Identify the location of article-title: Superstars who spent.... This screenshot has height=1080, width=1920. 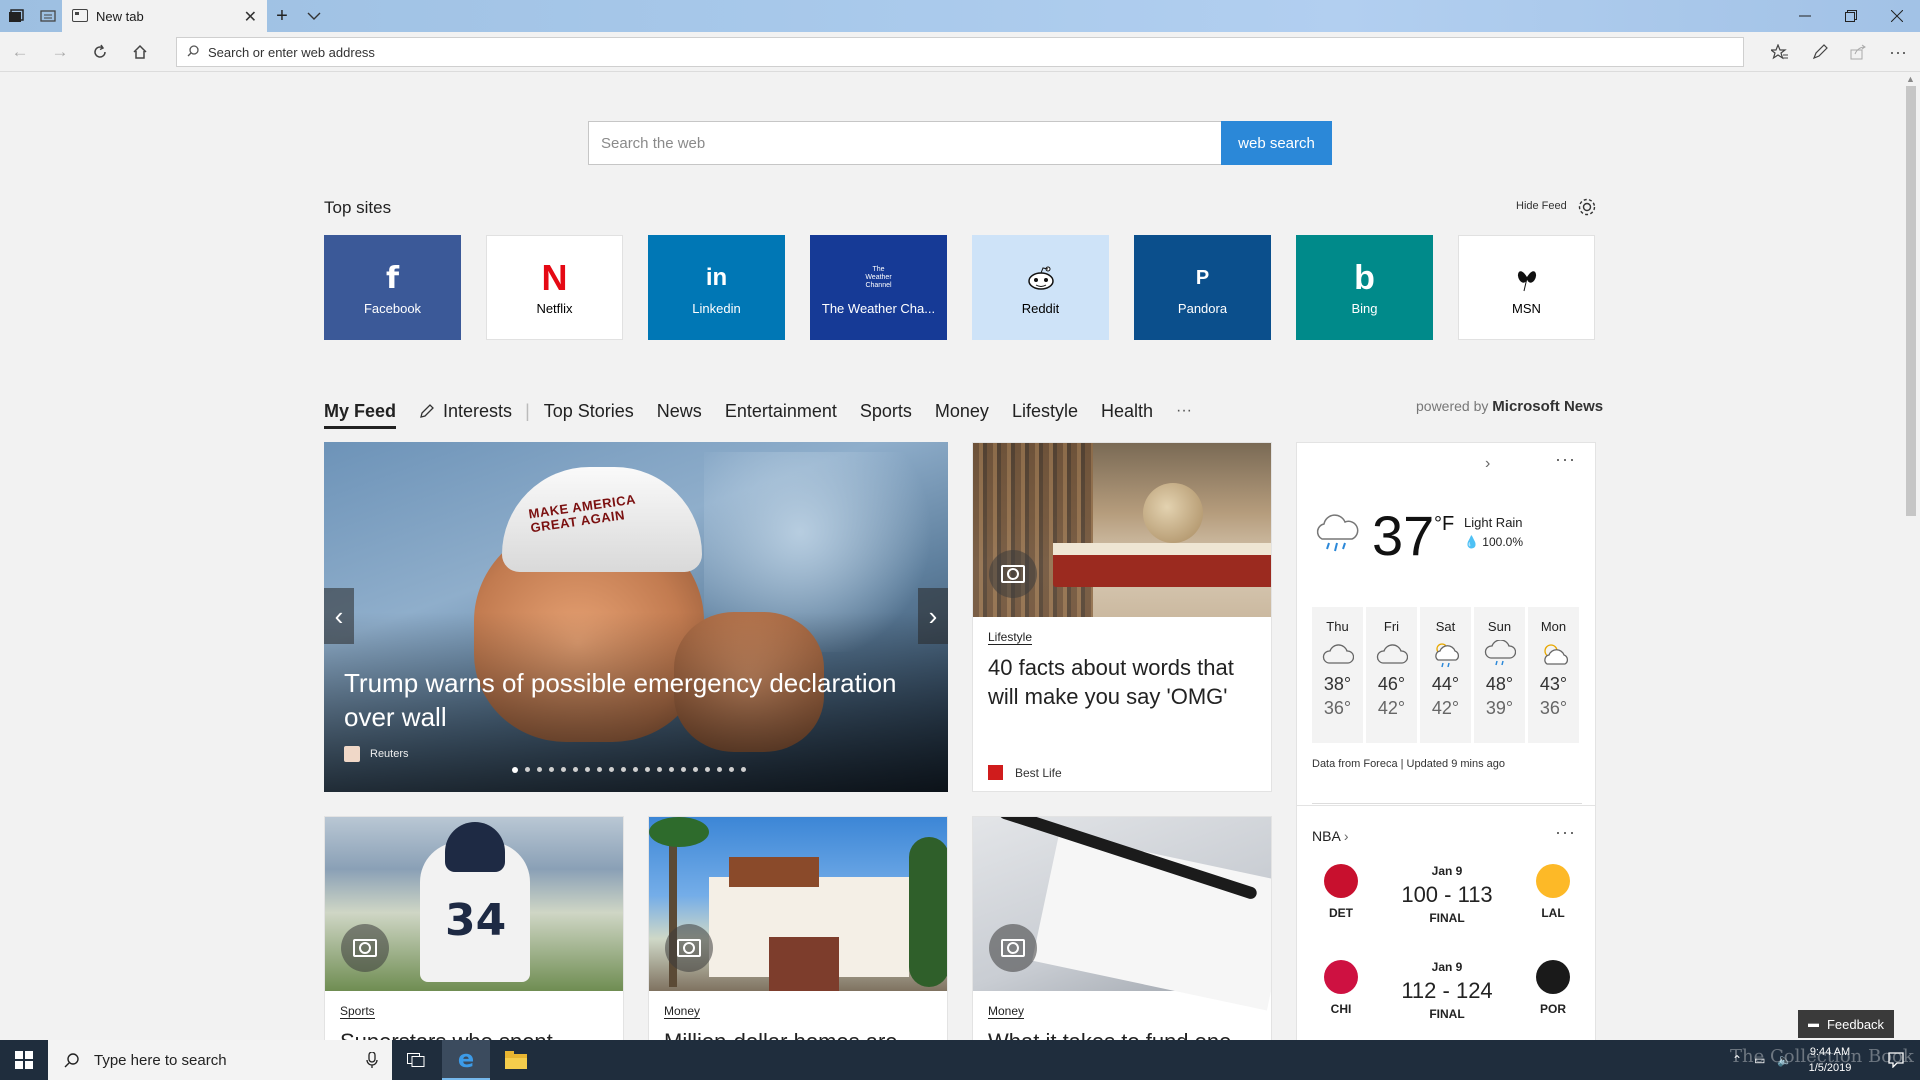
(475, 1033).